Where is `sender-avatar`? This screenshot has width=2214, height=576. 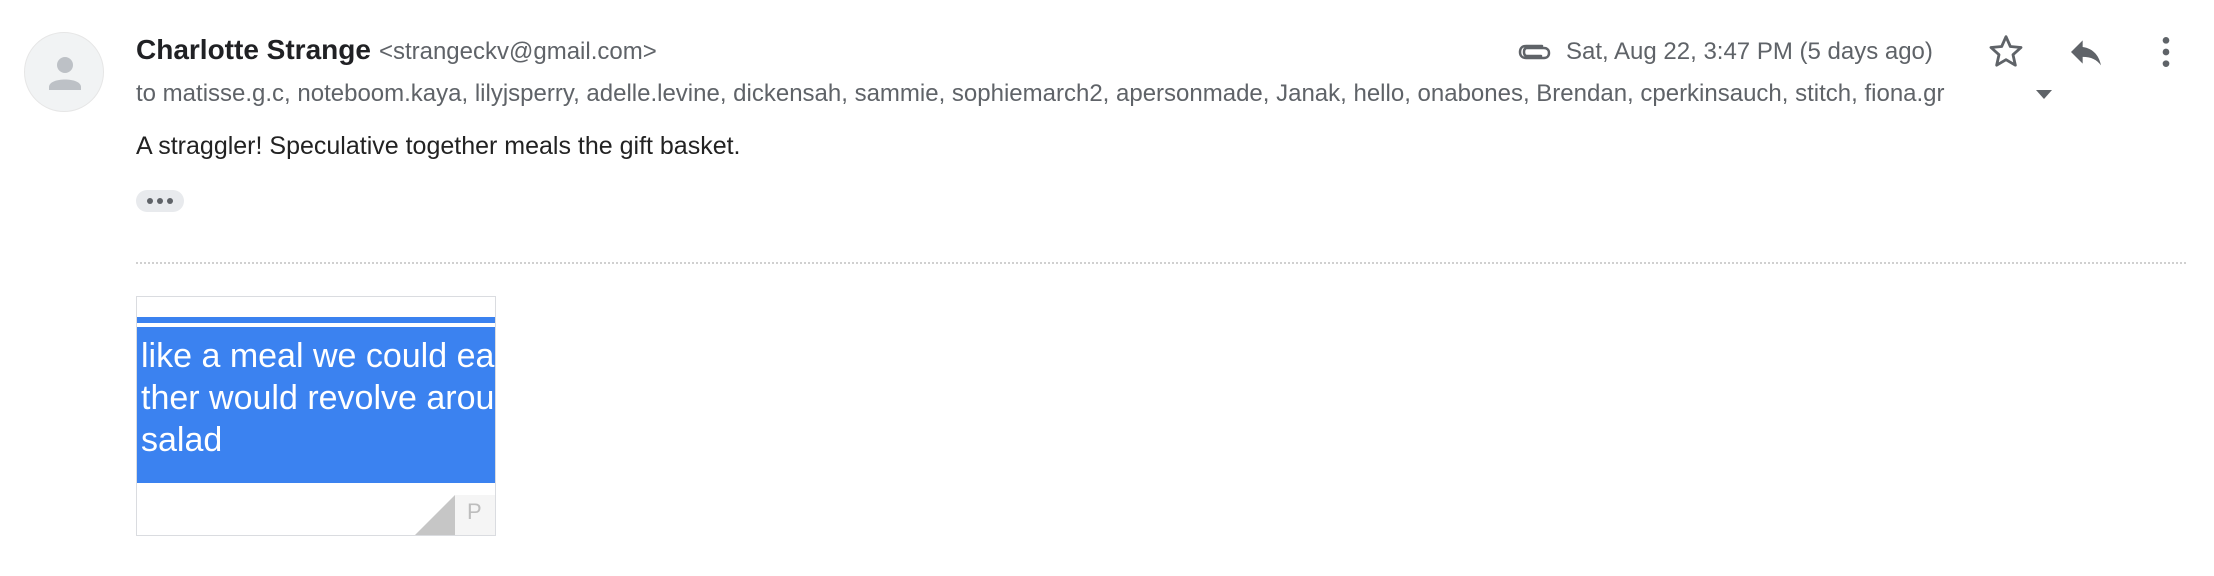 sender-avatar is located at coordinates (64, 72).